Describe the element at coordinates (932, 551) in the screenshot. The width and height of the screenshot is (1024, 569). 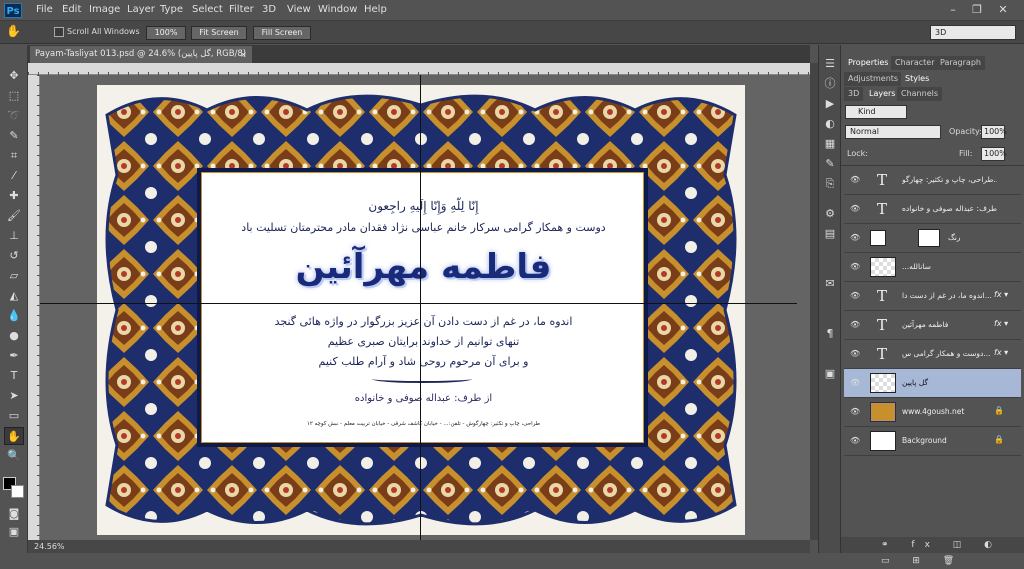
I see `layers-footer-icons: ⚭ fx ◫ ◐ ▭ ⊞ 🗑` at that location.